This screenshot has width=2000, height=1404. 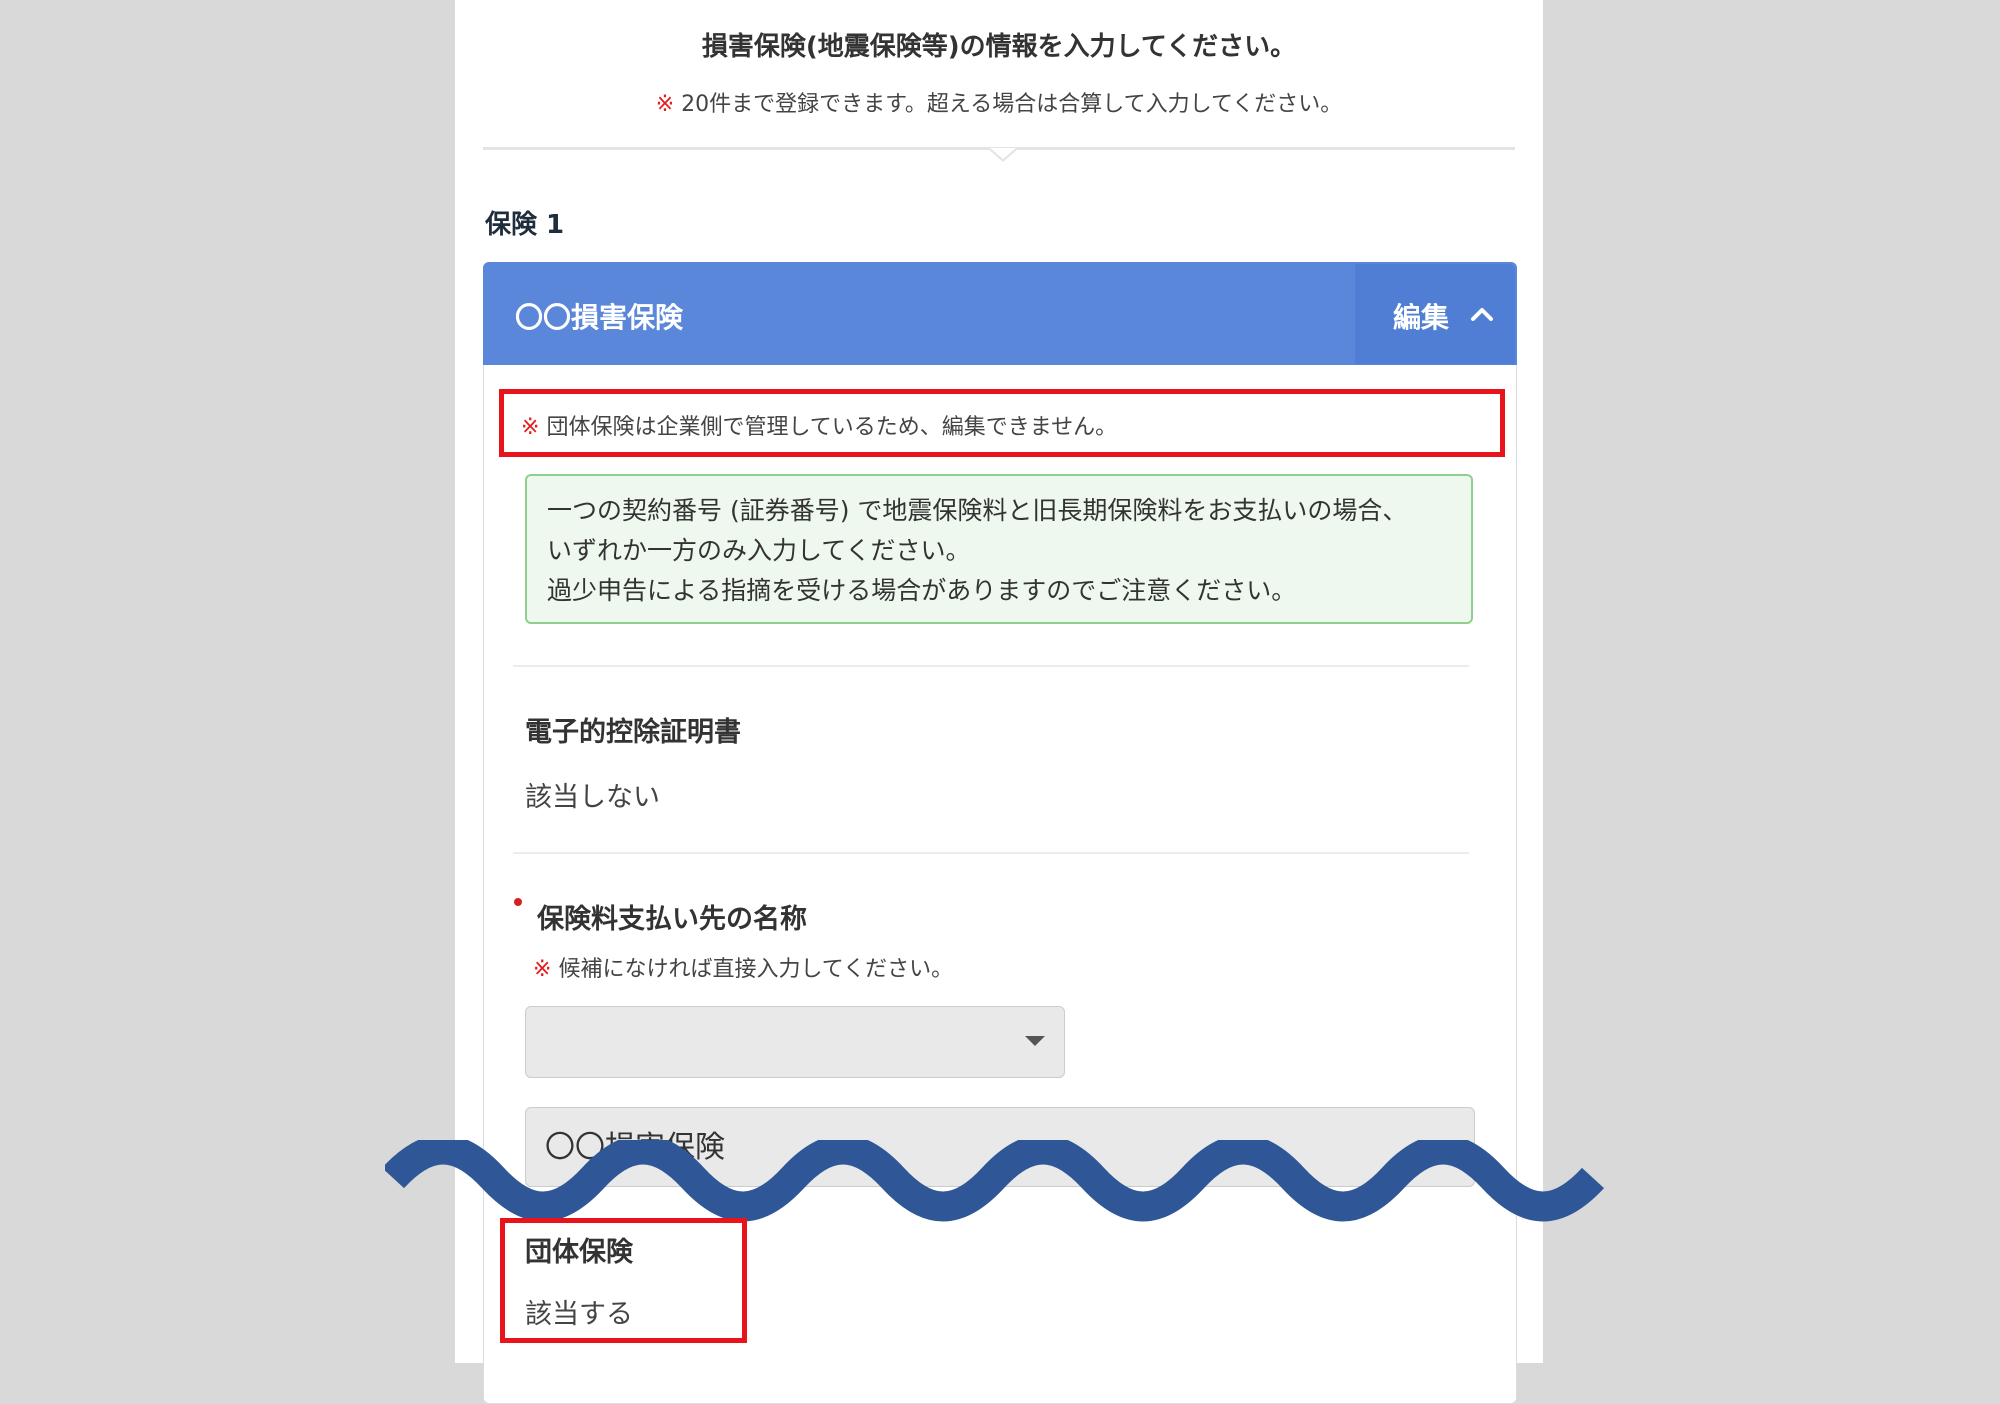 I want to click on payee-label: 保険料支払い先の名称, so click(x=672, y=919).